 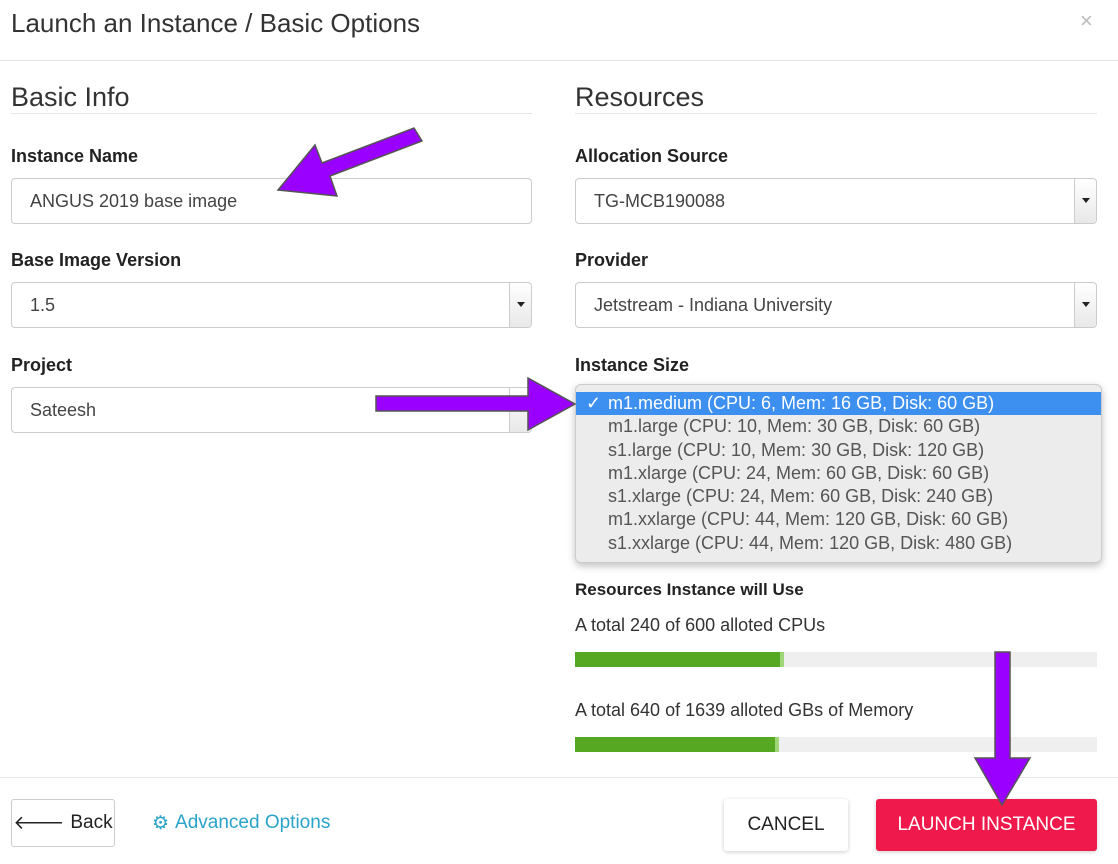 I want to click on instance-size-label: Instance Size, so click(x=632, y=365).